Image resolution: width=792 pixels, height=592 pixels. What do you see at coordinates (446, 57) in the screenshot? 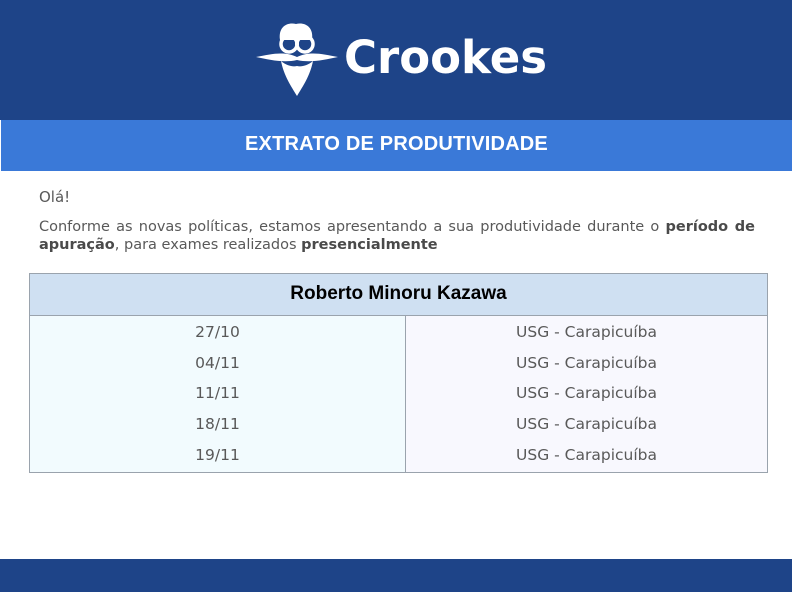
I see `brand-name: Crookes` at bounding box center [446, 57].